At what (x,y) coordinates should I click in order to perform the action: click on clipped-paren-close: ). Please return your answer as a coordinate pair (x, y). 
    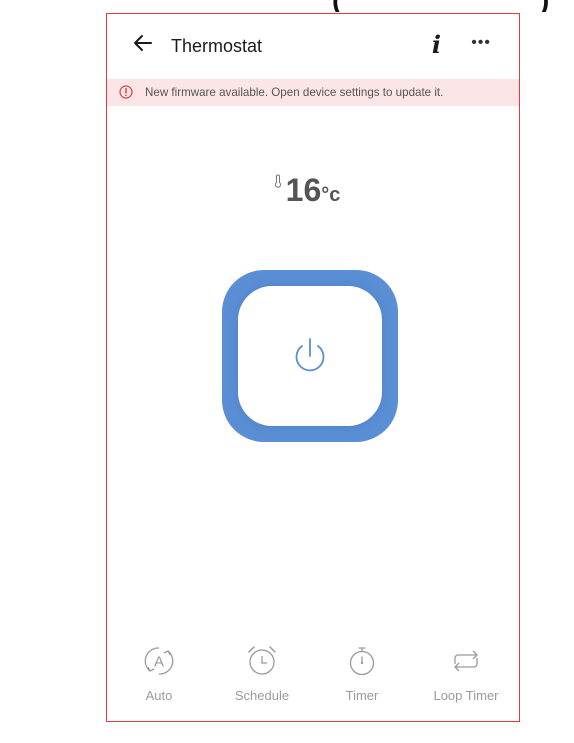
    Looking at the image, I should click on (544, 6).